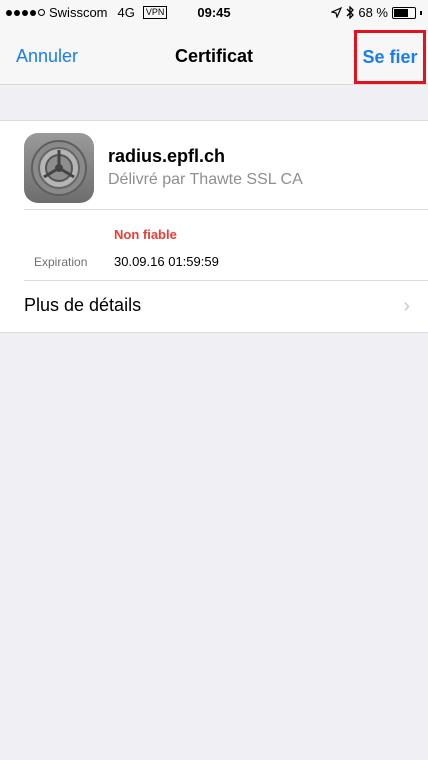 This screenshot has height=760, width=428. I want to click on expiration-value: 30.09.16 01:59:59, so click(166, 261).